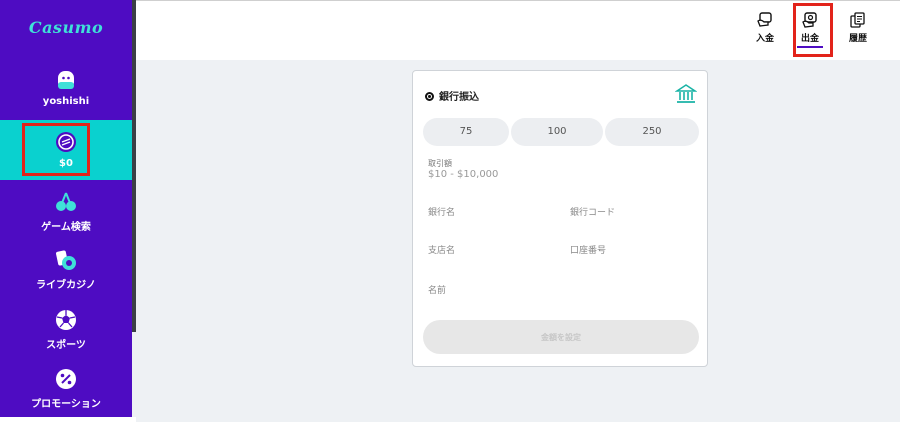 Image resolution: width=900 pixels, height=422 pixels. What do you see at coordinates (56, 149) in the screenshot?
I see `highlight-box-wallet` at bounding box center [56, 149].